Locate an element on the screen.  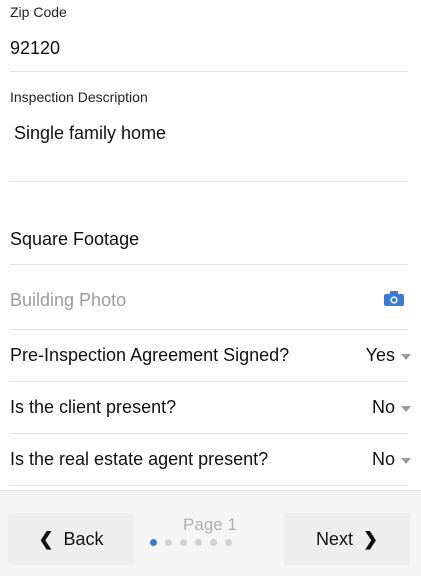
chevron-left-icon: ❮ is located at coordinates (46, 538).